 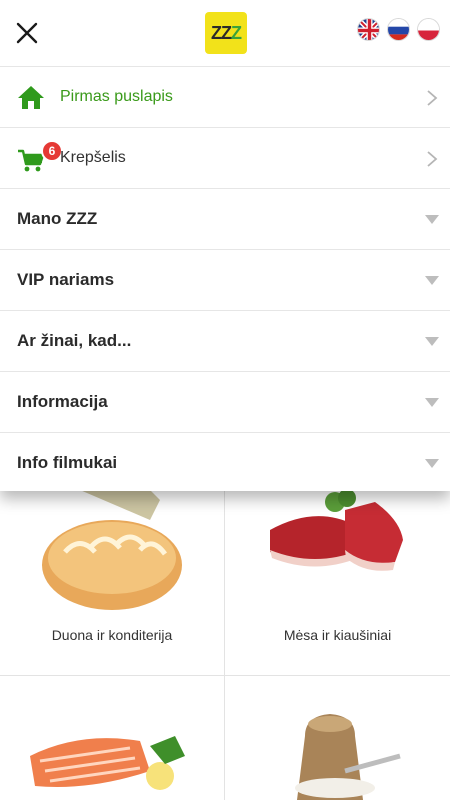 I want to click on logo-text-green: Z, so click(x=236, y=32).